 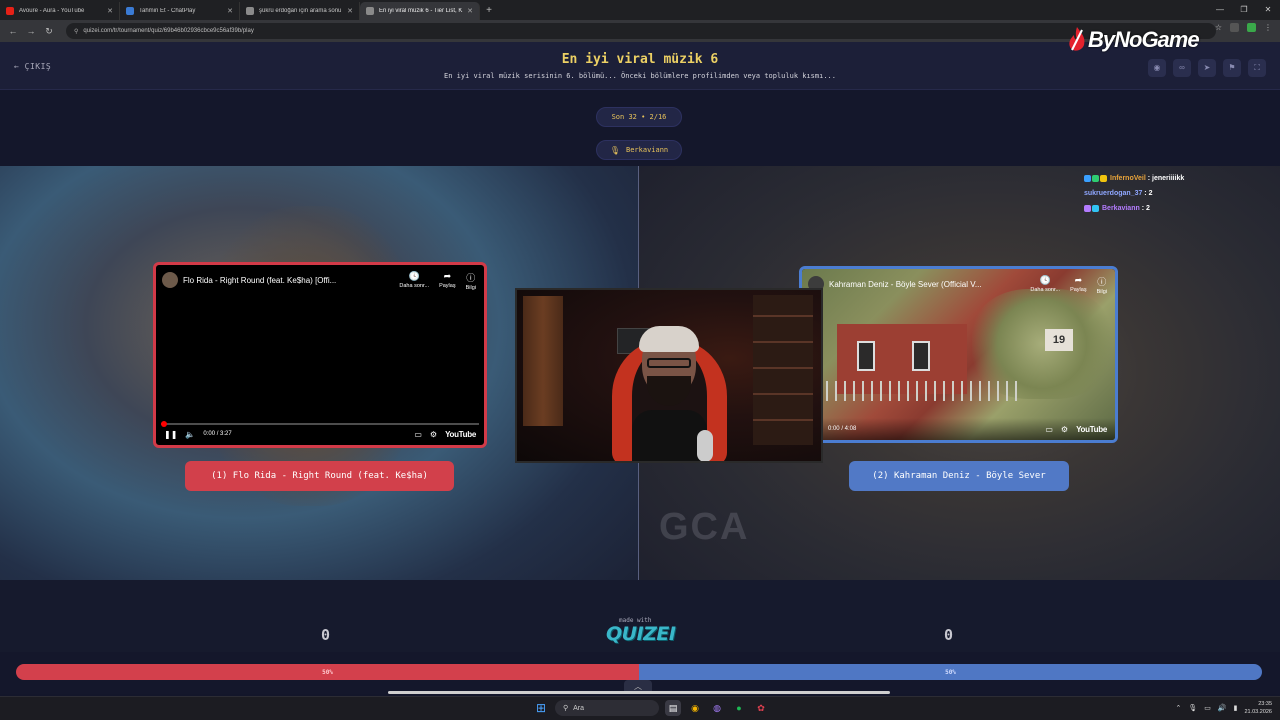 What do you see at coordinates (76, 31) in the screenshot?
I see `site-info-icon: ⚲` at bounding box center [76, 31].